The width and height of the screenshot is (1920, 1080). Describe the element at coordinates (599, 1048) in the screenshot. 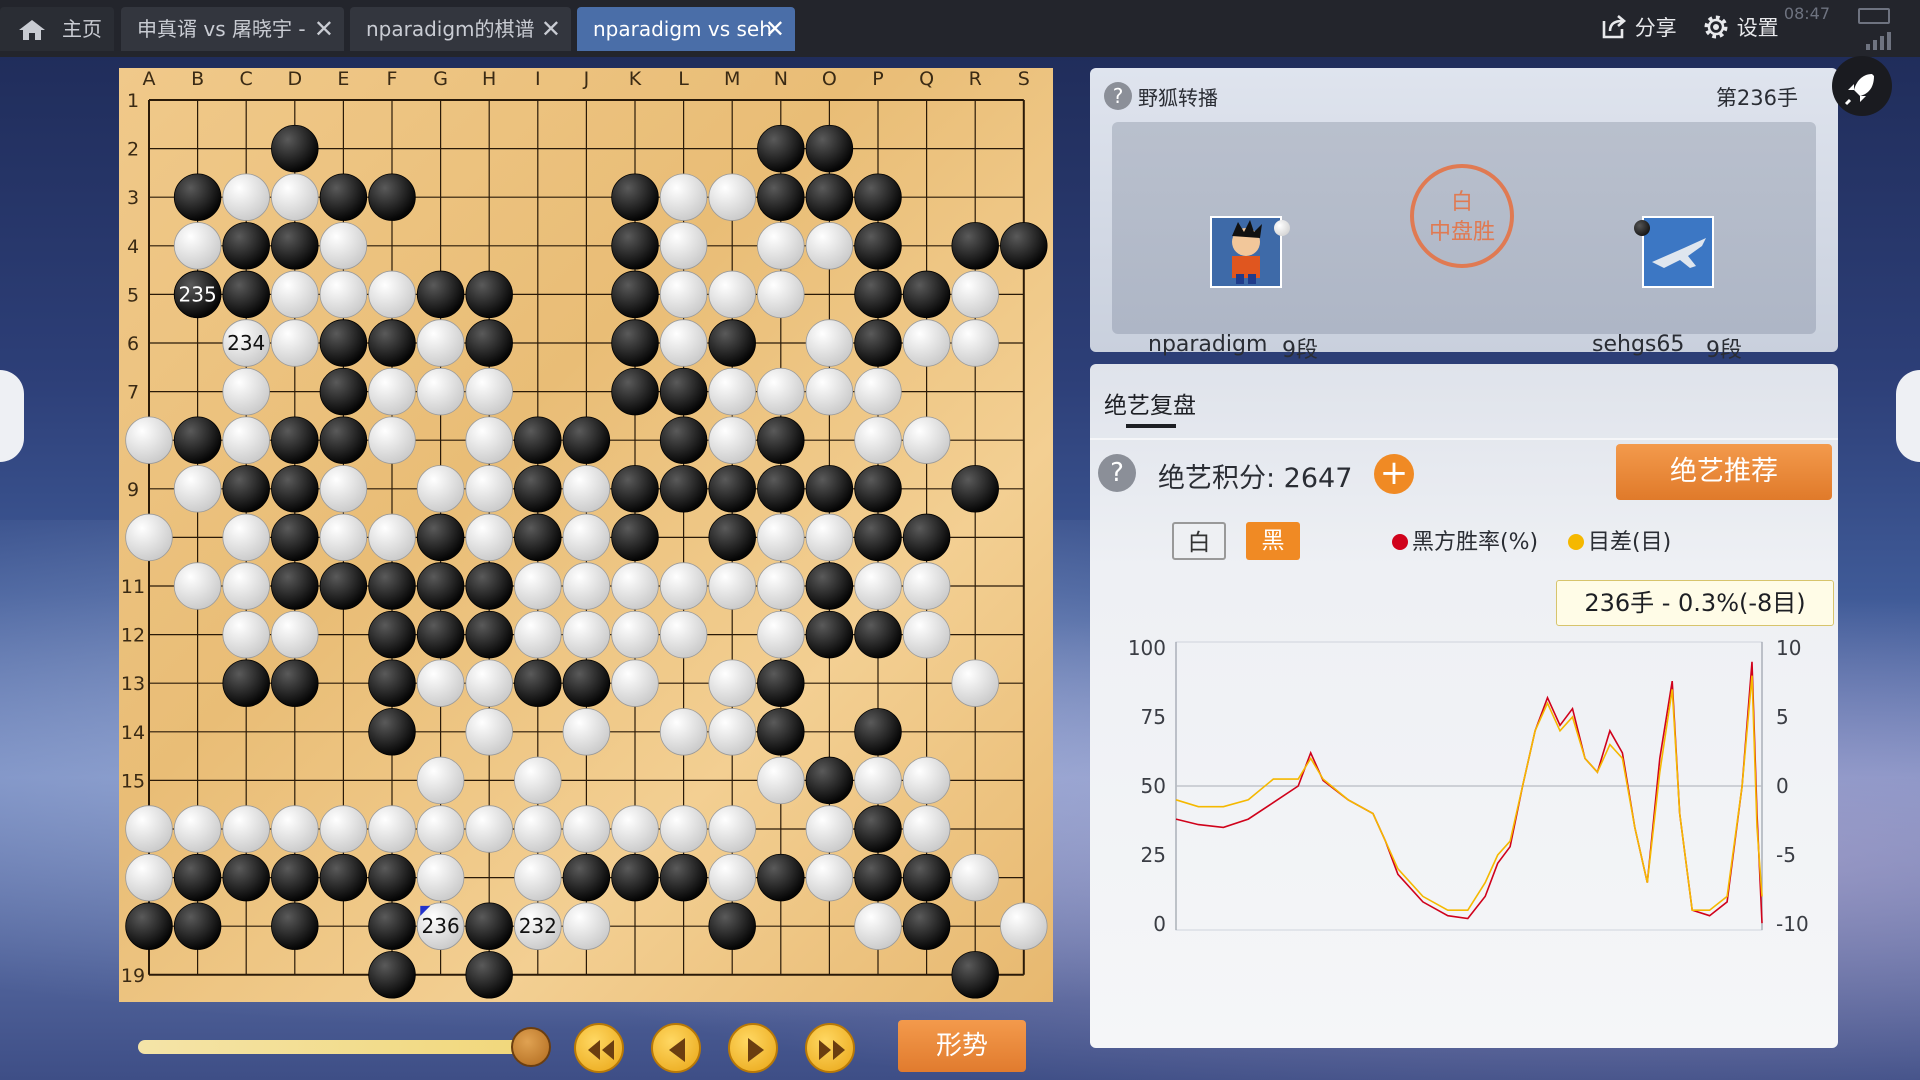

I see `fast-backward-button` at that location.